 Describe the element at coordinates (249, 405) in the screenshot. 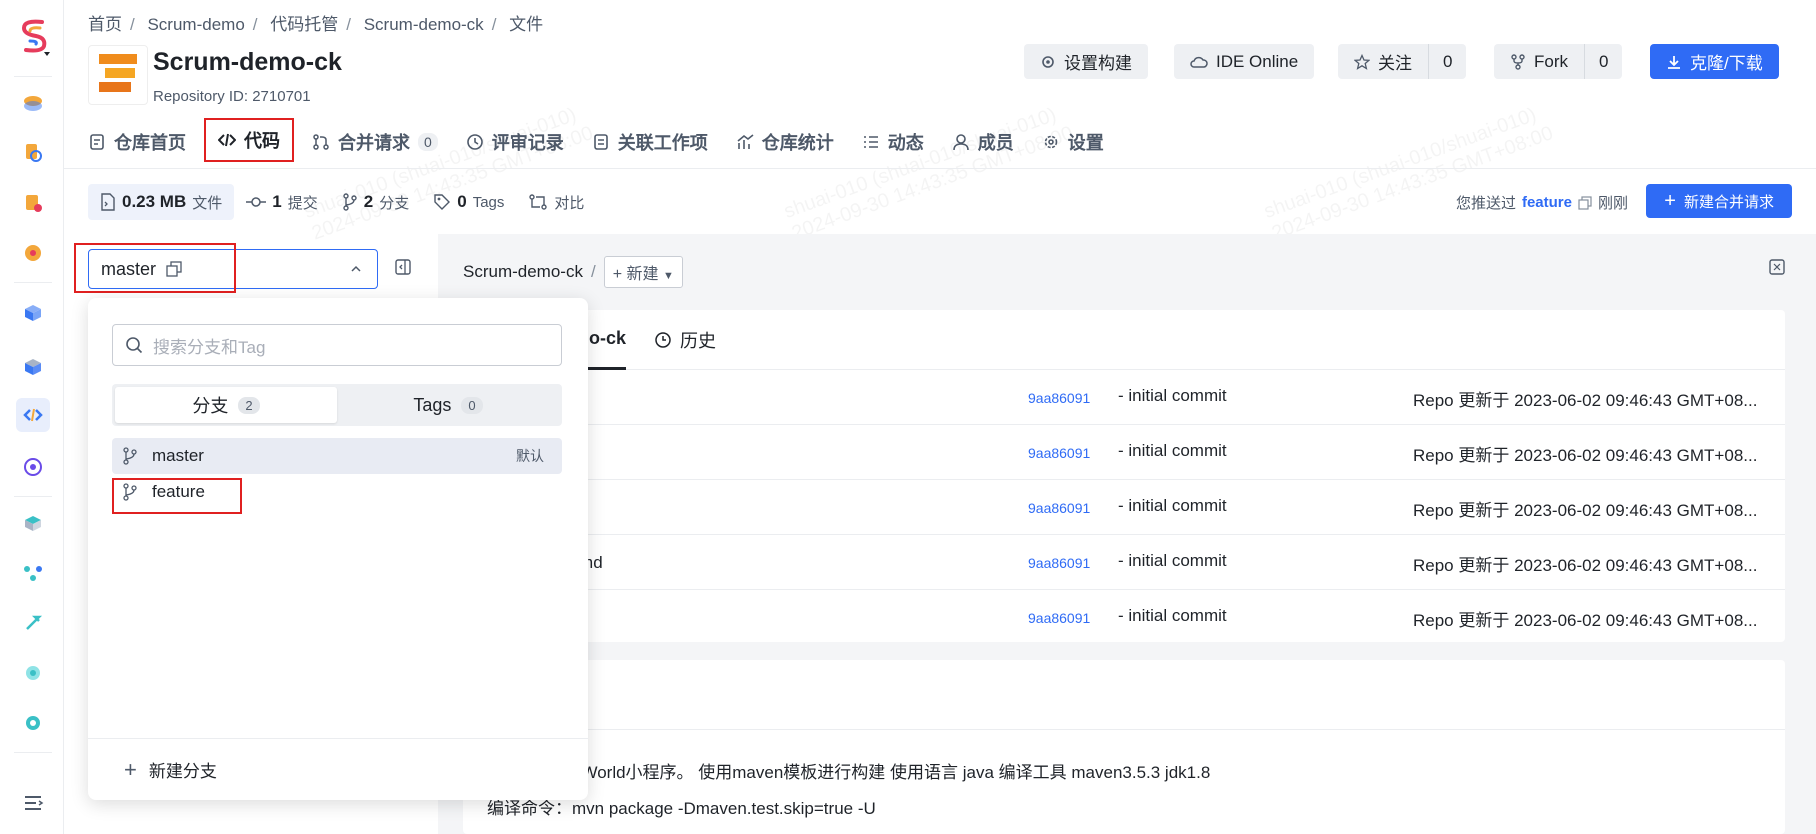

I see `branches-count-badge: 2` at that location.